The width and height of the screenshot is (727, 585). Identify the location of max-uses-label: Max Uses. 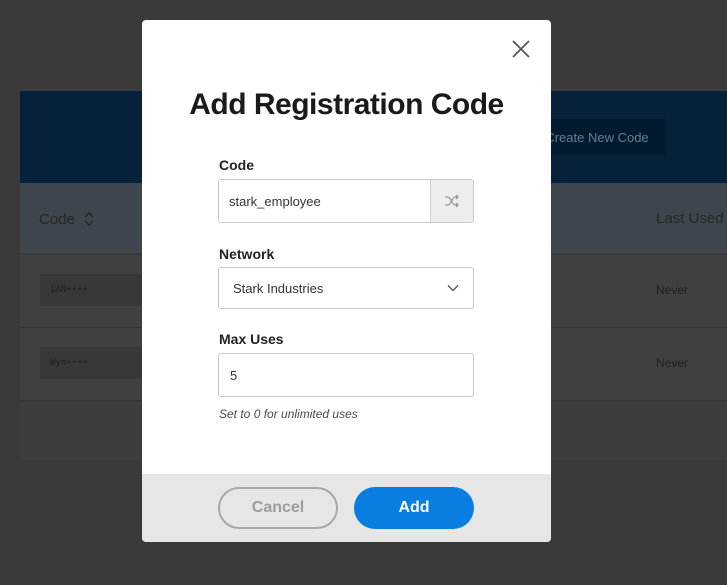
(251, 339).